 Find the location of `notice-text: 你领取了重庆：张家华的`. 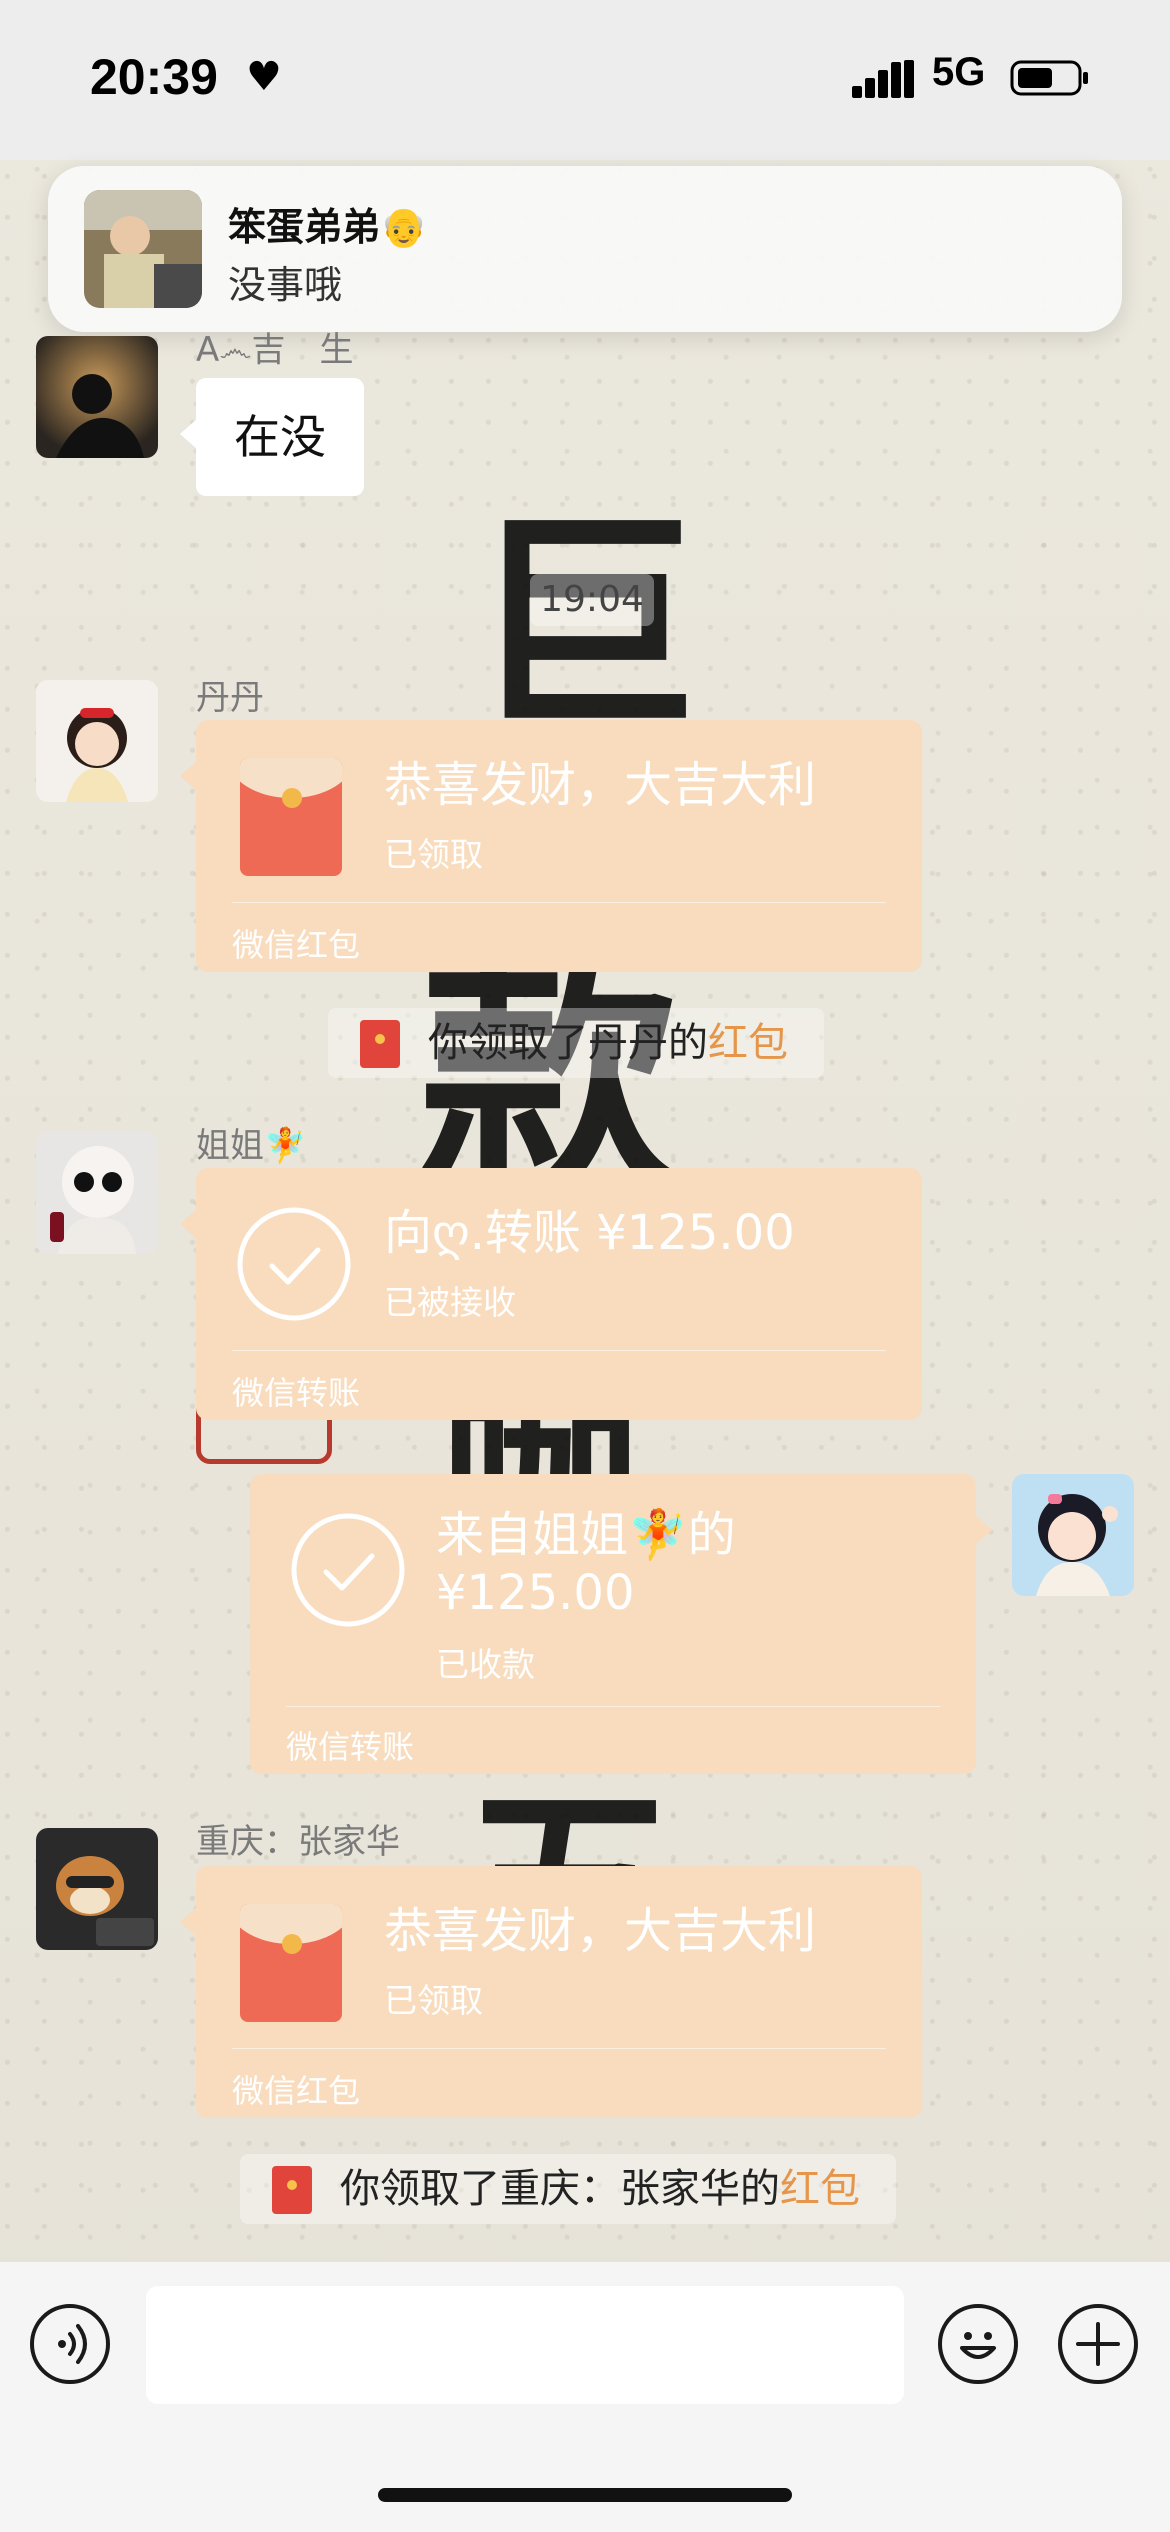

notice-text: 你领取了重庆：张家华的 is located at coordinates (560, 2189).